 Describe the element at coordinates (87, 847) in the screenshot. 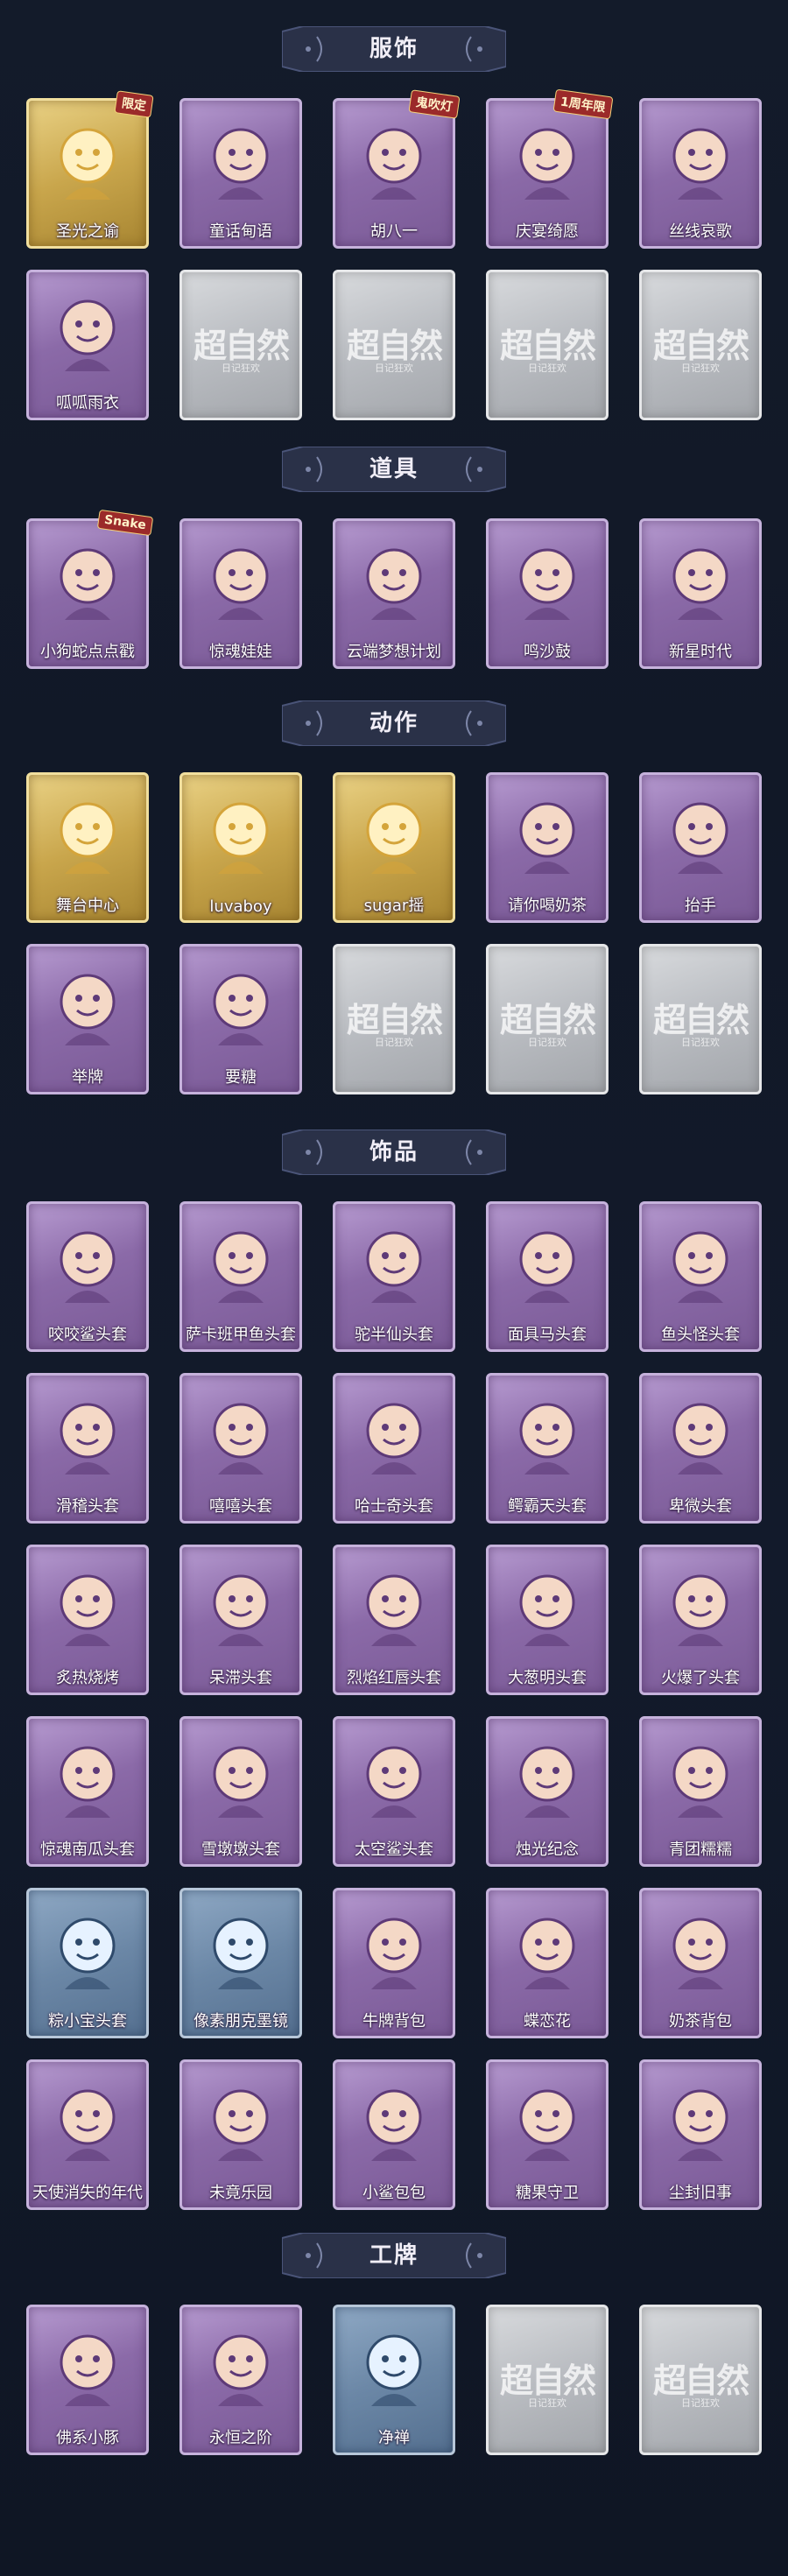

I see `item-card: 舞台中心` at that location.